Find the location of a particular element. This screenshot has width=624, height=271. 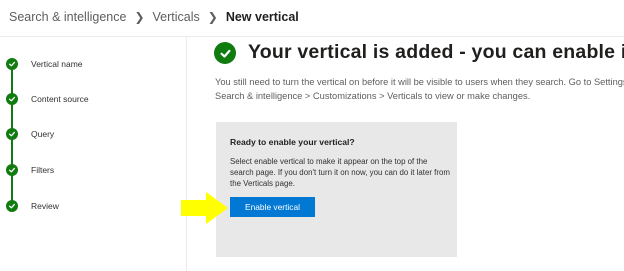

step-vertical-name: Vertical name is located at coordinates (44, 64).